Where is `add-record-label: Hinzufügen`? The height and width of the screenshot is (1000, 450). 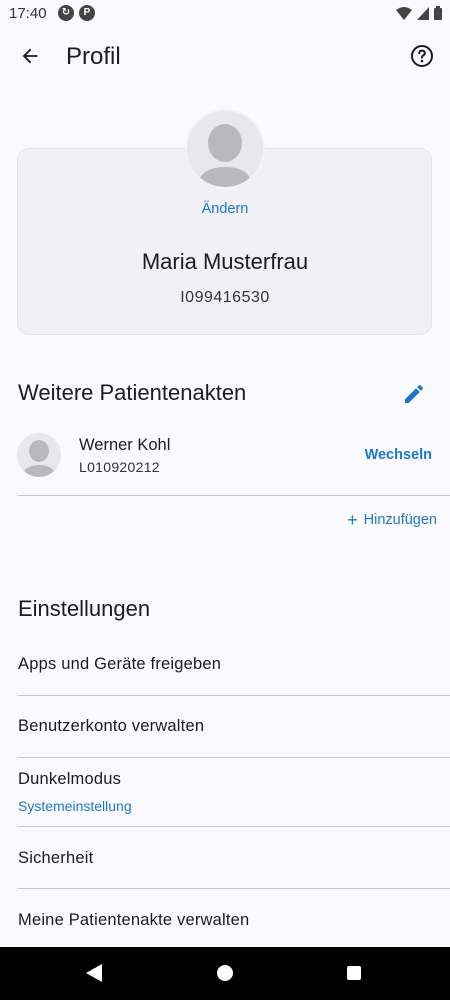
add-record-label: Hinzufügen is located at coordinates (400, 520).